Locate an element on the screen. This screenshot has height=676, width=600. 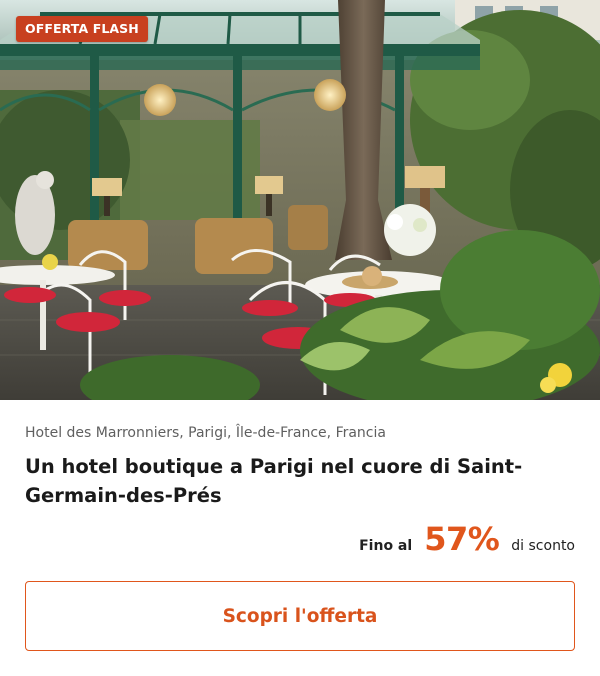
discount-percentage: 57% is located at coordinates (462, 539).